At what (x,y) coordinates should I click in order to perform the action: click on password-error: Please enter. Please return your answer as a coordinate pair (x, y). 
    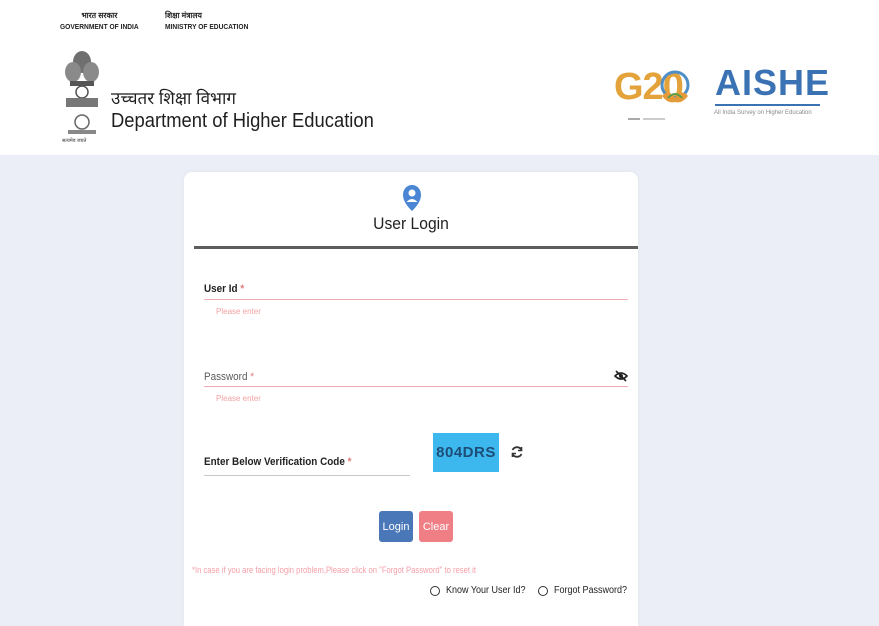
    Looking at the image, I should click on (238, 398).